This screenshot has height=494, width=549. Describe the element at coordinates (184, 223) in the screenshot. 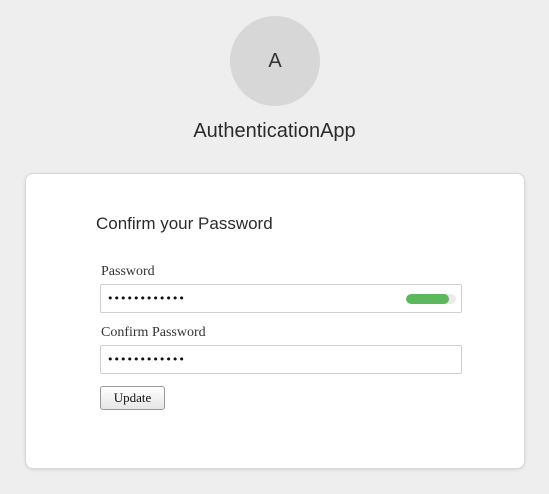

I see `form-title: Confirm your Password` at that location.